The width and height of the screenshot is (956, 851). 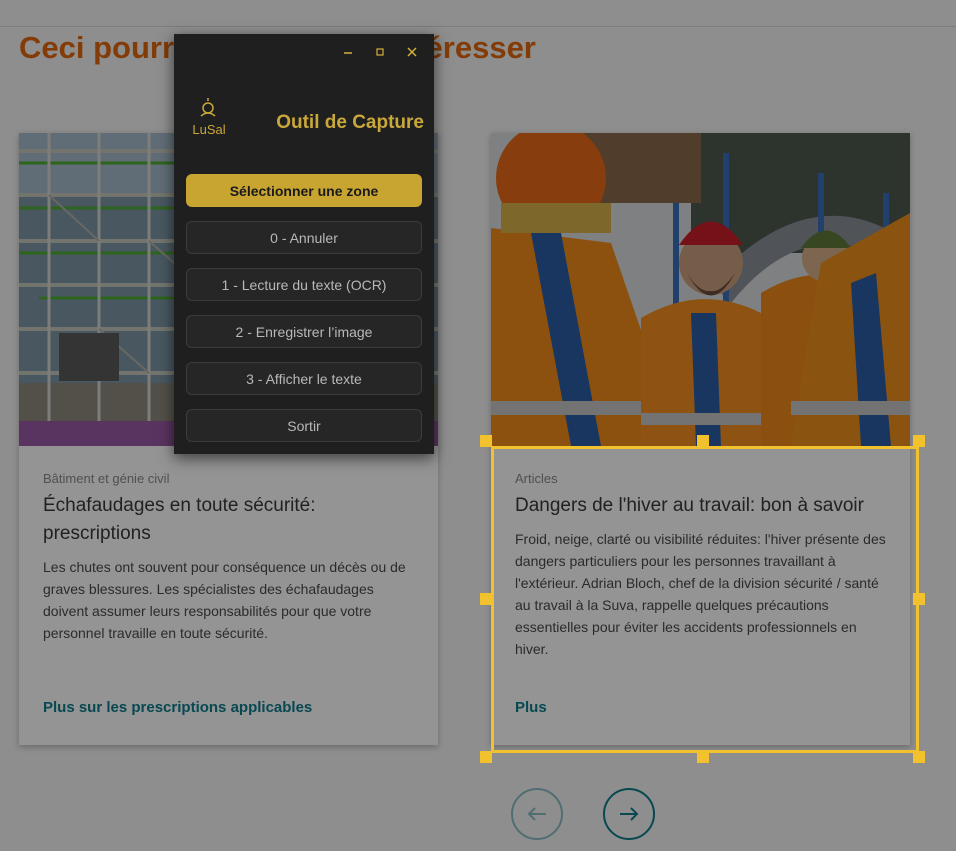 I want to click on selection-handle-top, so click(x=703, y=441).